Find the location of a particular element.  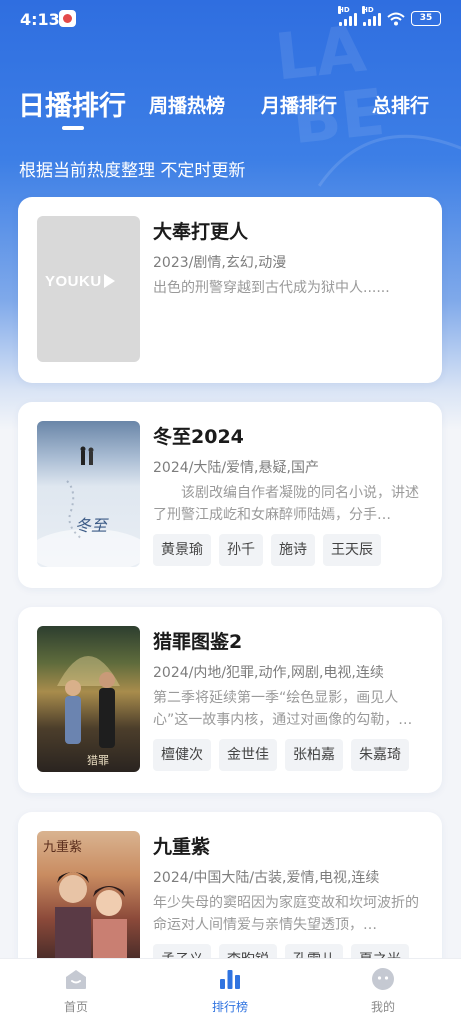

tab-total: 总排行 is located at coordinates (400, 104).